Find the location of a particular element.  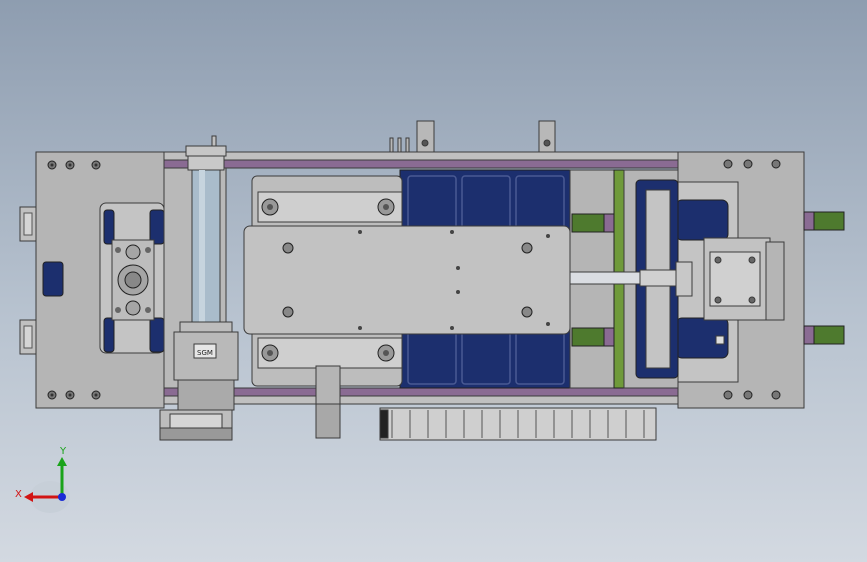

top-brackets is located at coordinates (472, 137).